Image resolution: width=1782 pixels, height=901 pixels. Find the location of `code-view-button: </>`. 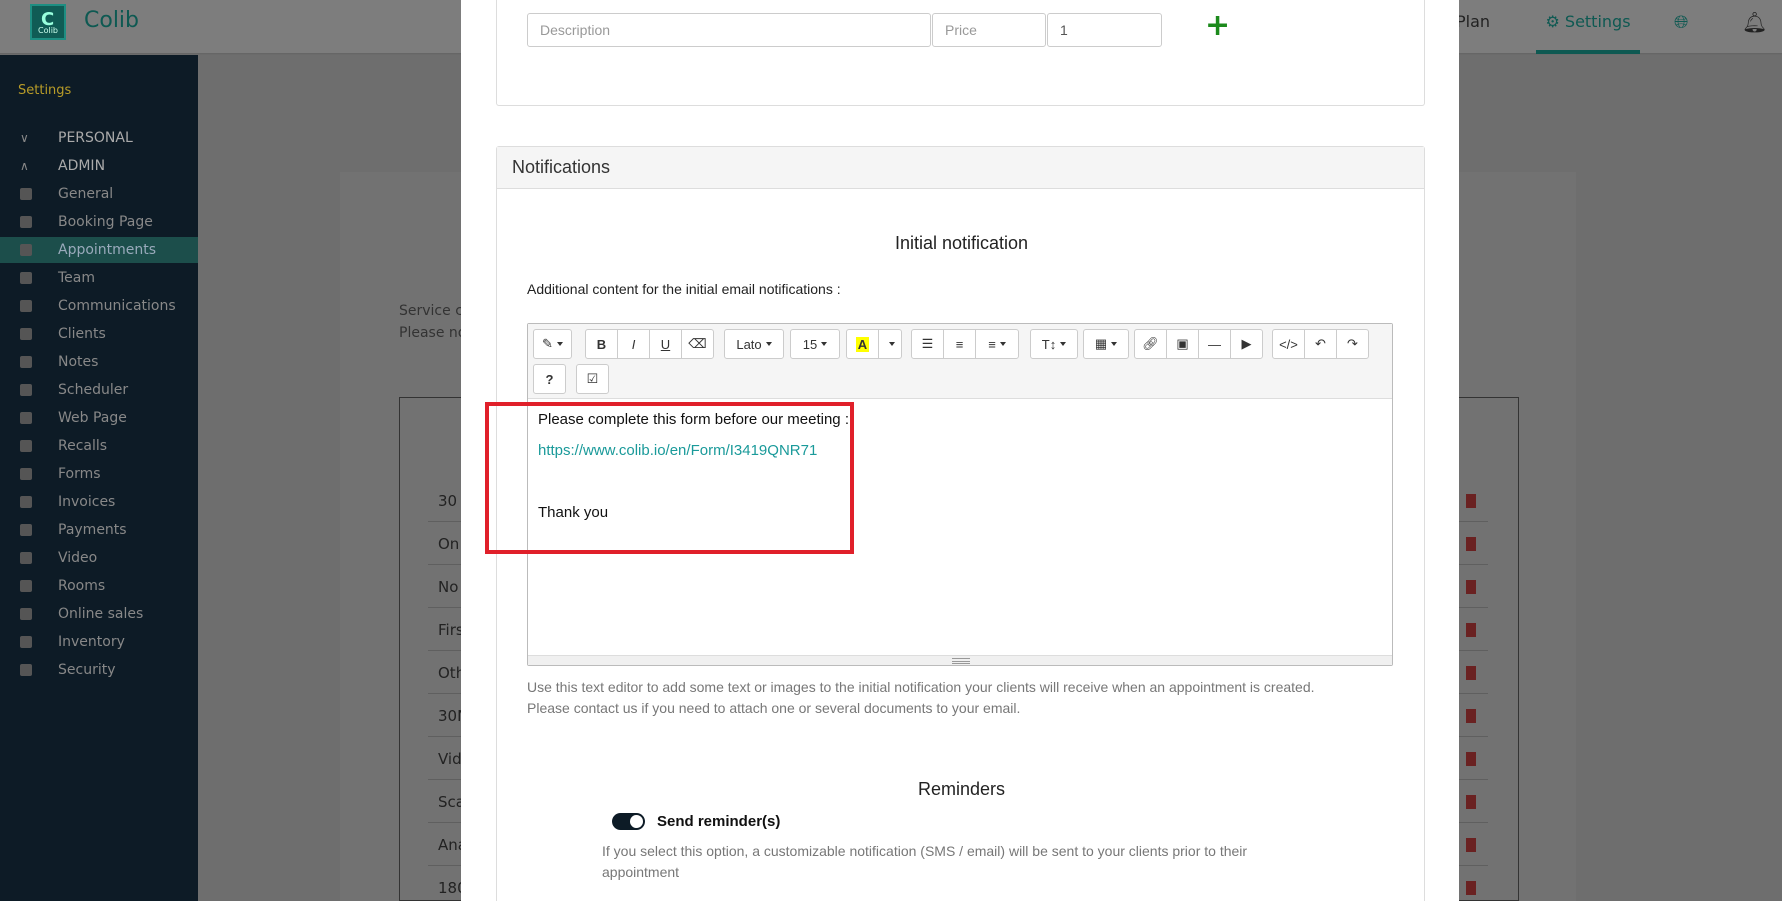

code-view-button: </> is located at coordinates (1288, 344).